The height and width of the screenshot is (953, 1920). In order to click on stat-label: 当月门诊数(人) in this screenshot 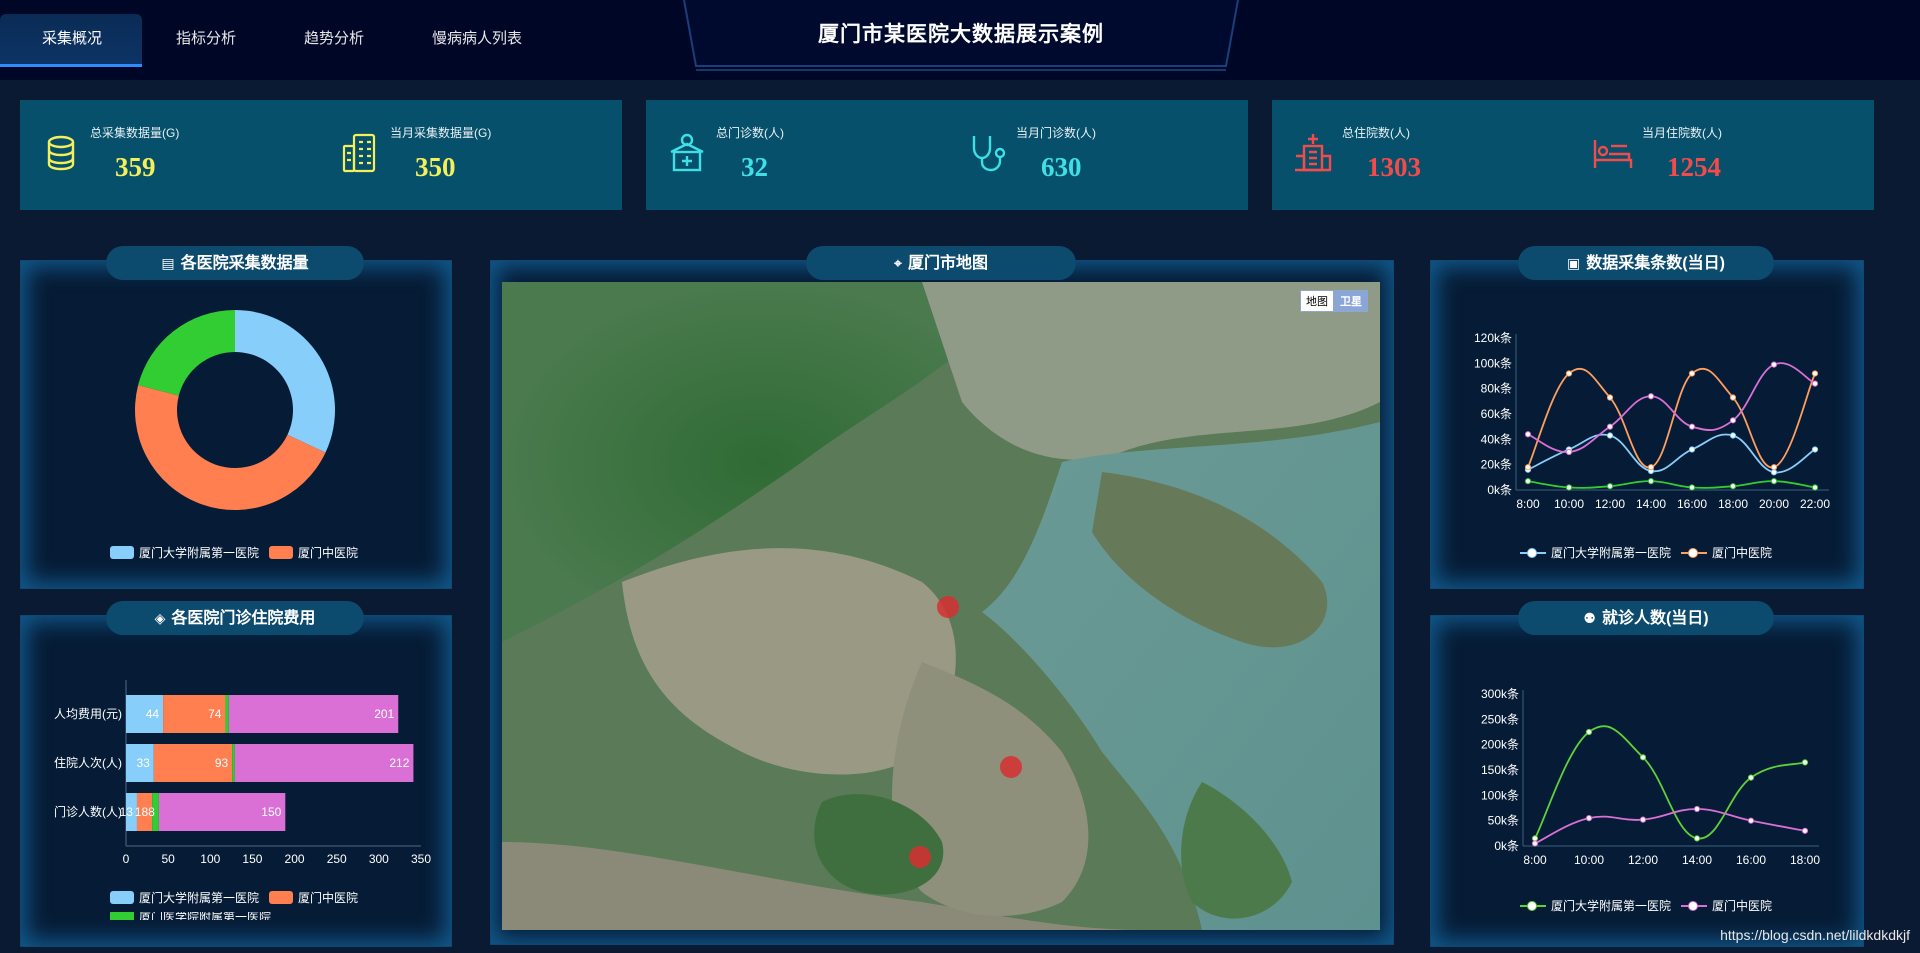, I will do `click(1056, 133)`.